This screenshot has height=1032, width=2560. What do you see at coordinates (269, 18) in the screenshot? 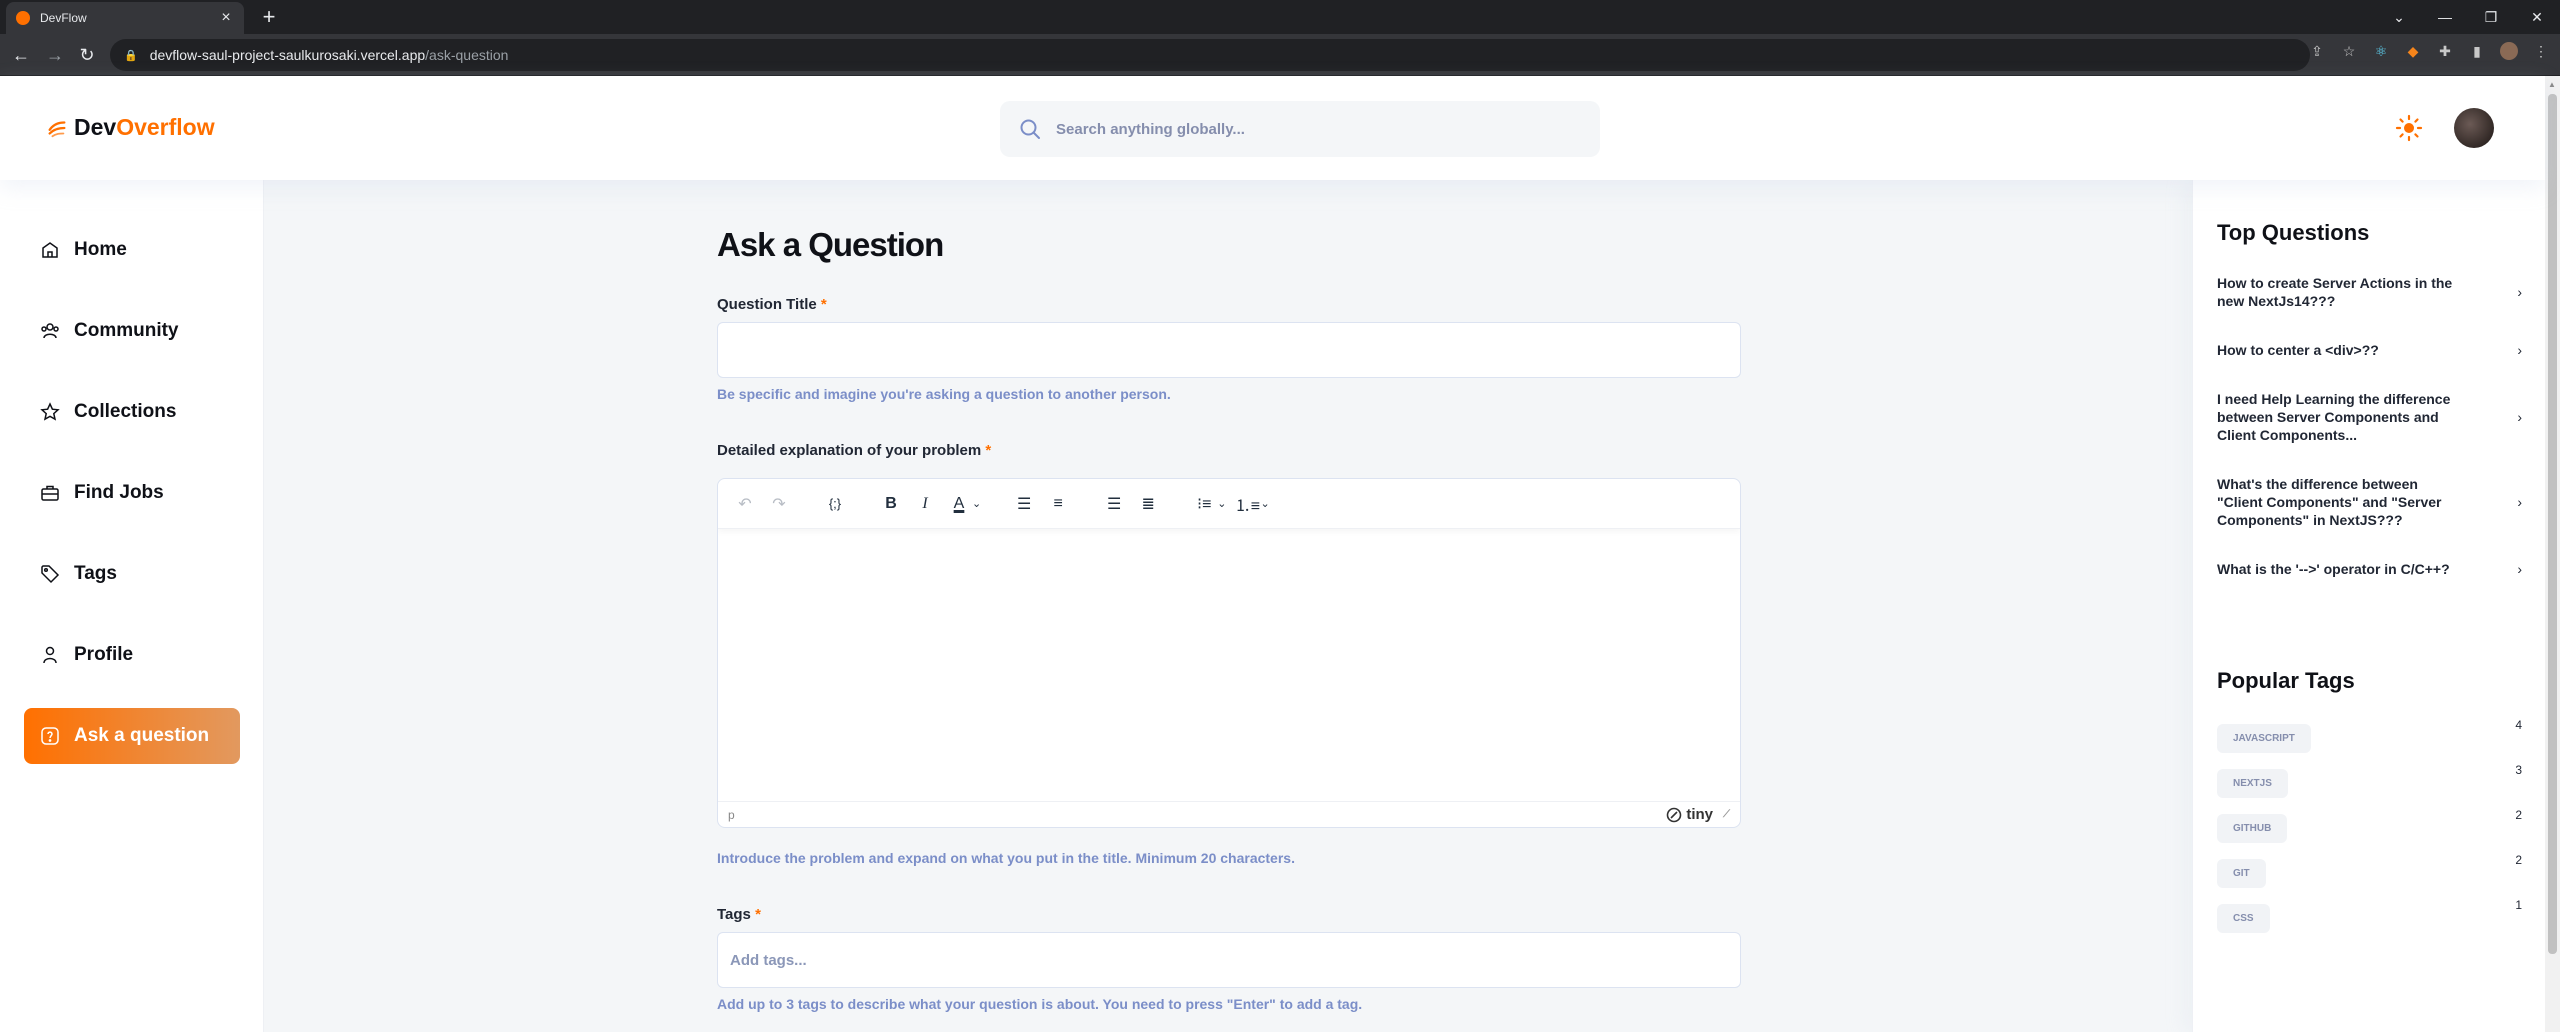
I see `new-tab-icon: +` at bounding box center [269, 18].